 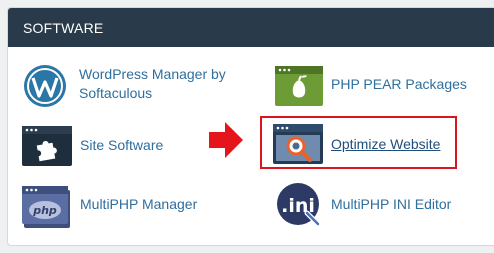 I want to click on puzzle-icon, so click(x=47, y=148).